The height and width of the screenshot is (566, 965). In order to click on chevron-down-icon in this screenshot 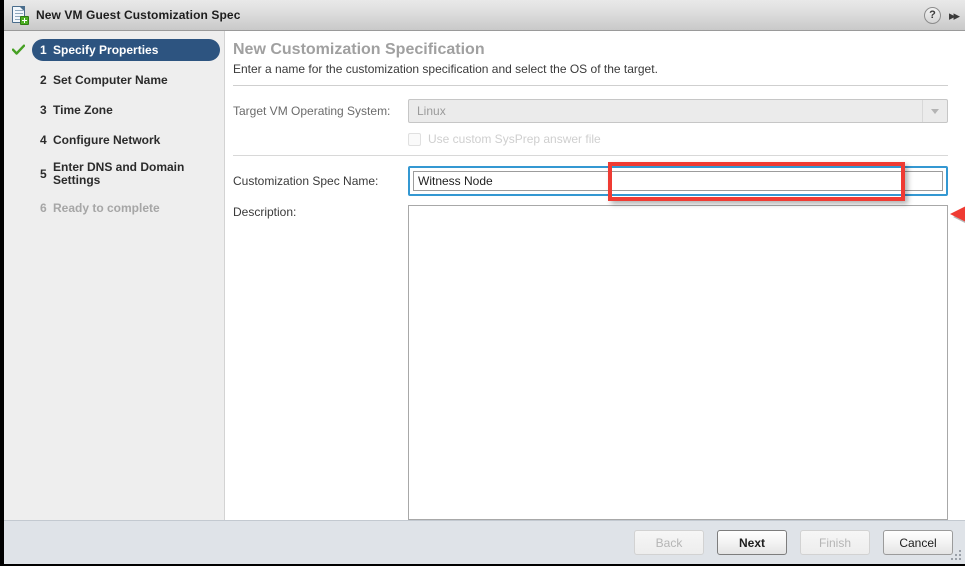, I will do `click(934, 111)`.